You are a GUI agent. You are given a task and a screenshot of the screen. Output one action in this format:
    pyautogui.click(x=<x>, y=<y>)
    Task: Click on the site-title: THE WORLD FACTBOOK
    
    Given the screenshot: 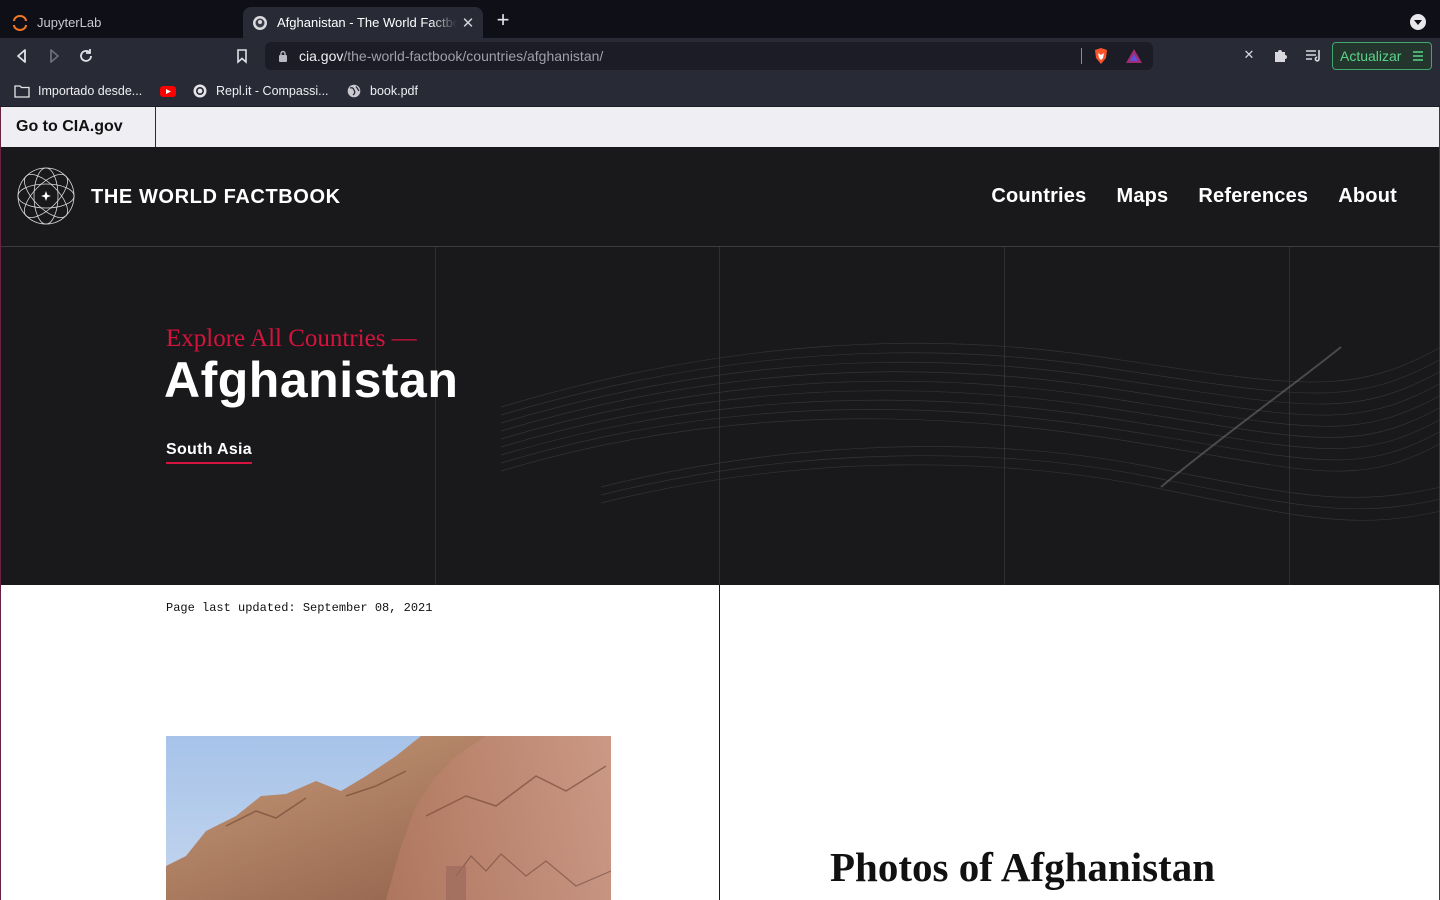 What is the action you would take?
    pyautogui.click(x=216, y=197)
    